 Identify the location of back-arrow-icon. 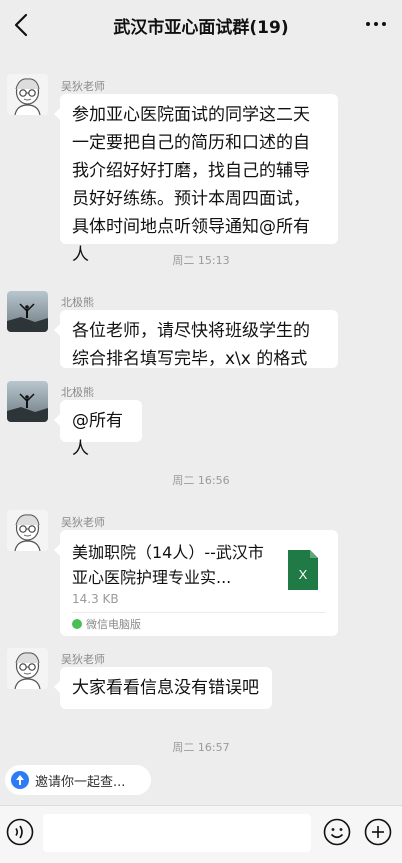
(22, 25).